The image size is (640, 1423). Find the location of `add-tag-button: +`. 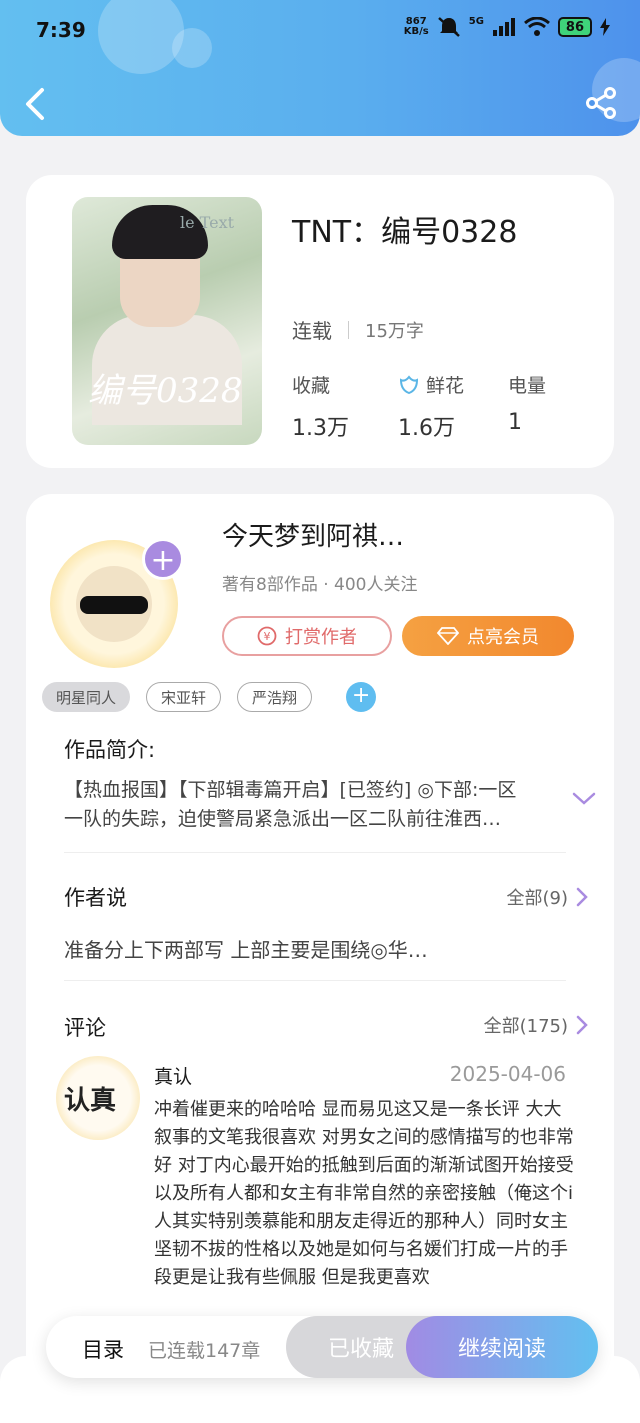

add-tag-button: + is located at coordinates (361, 697).